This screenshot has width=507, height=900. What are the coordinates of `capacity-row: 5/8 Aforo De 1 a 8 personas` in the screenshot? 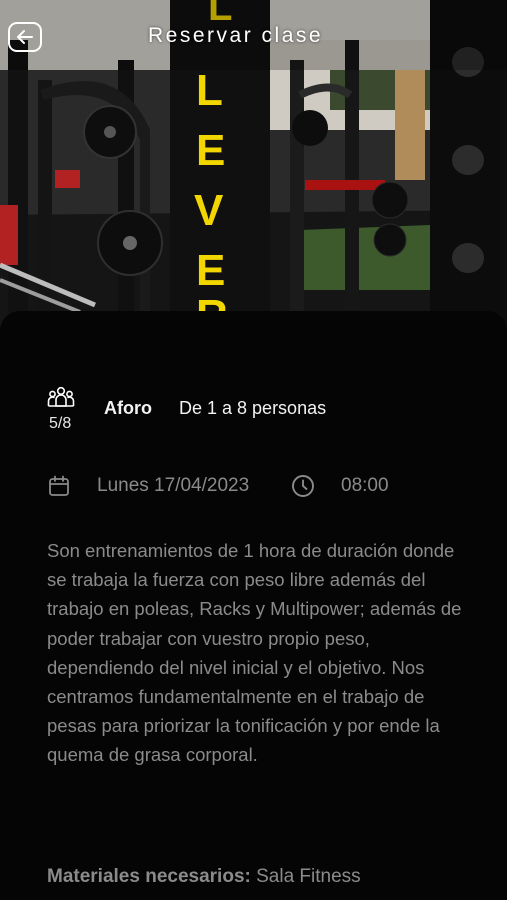 It's located at (257, 411).